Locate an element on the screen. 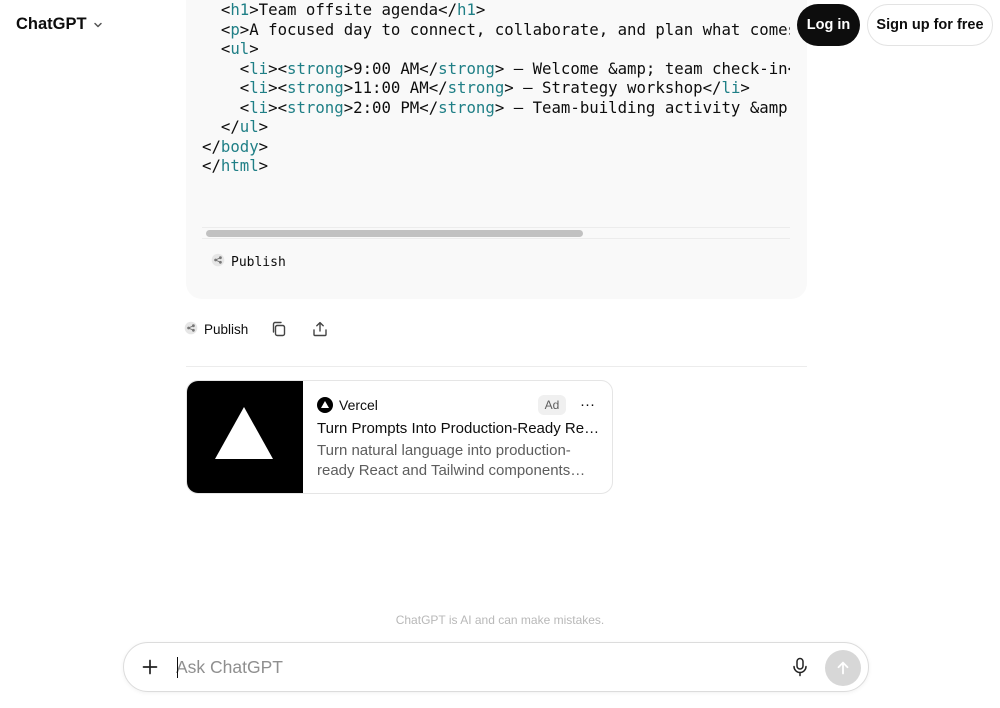  divider is located at coordinates (496, 366).